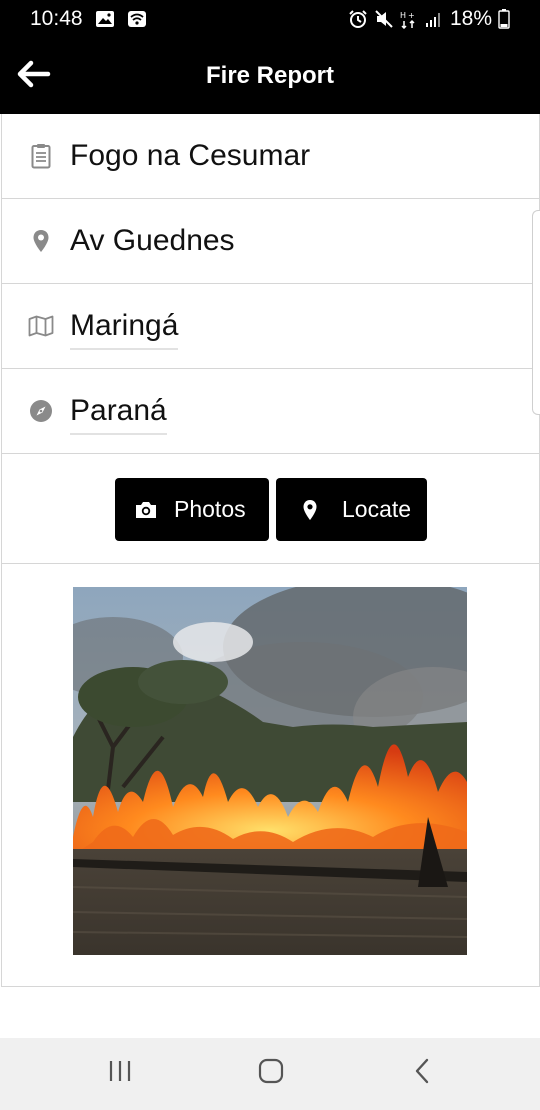  Describe the element at coordinates (41, 326) in the screenshot. I see `map-icon` at that location.